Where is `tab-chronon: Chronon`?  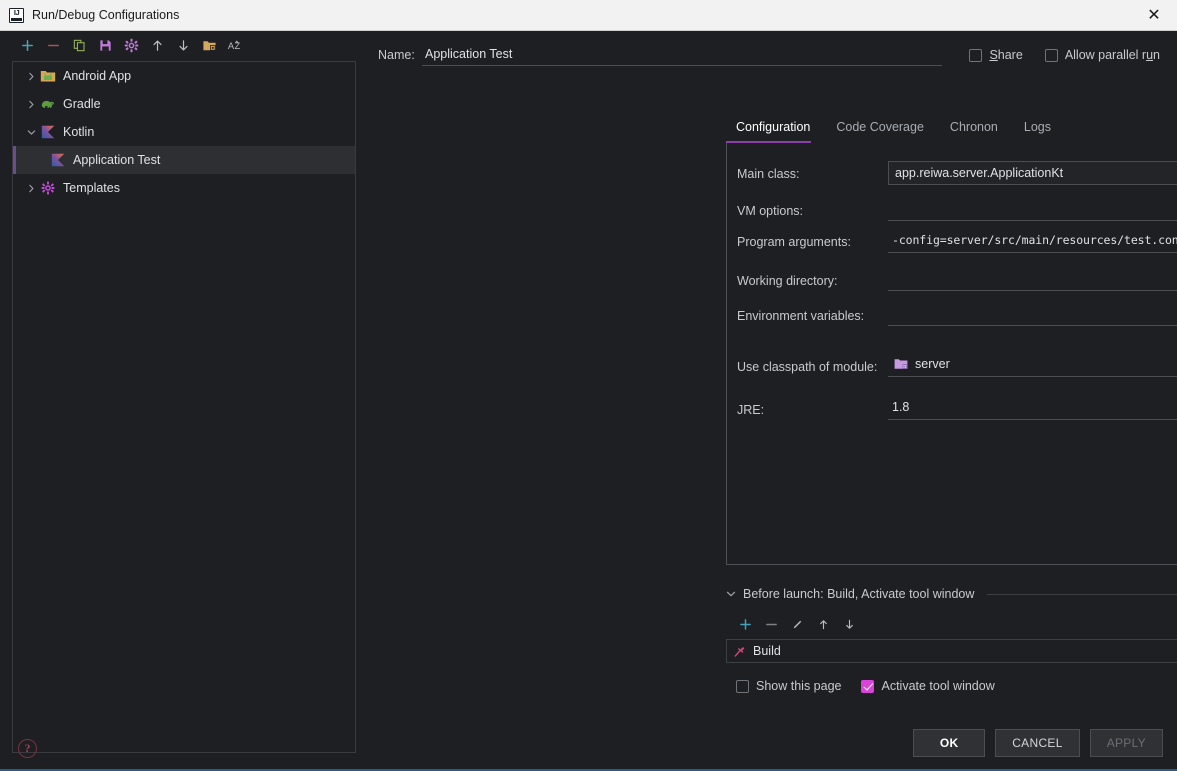 tab-chronon: Chronon is located at coordinates (980, 130).